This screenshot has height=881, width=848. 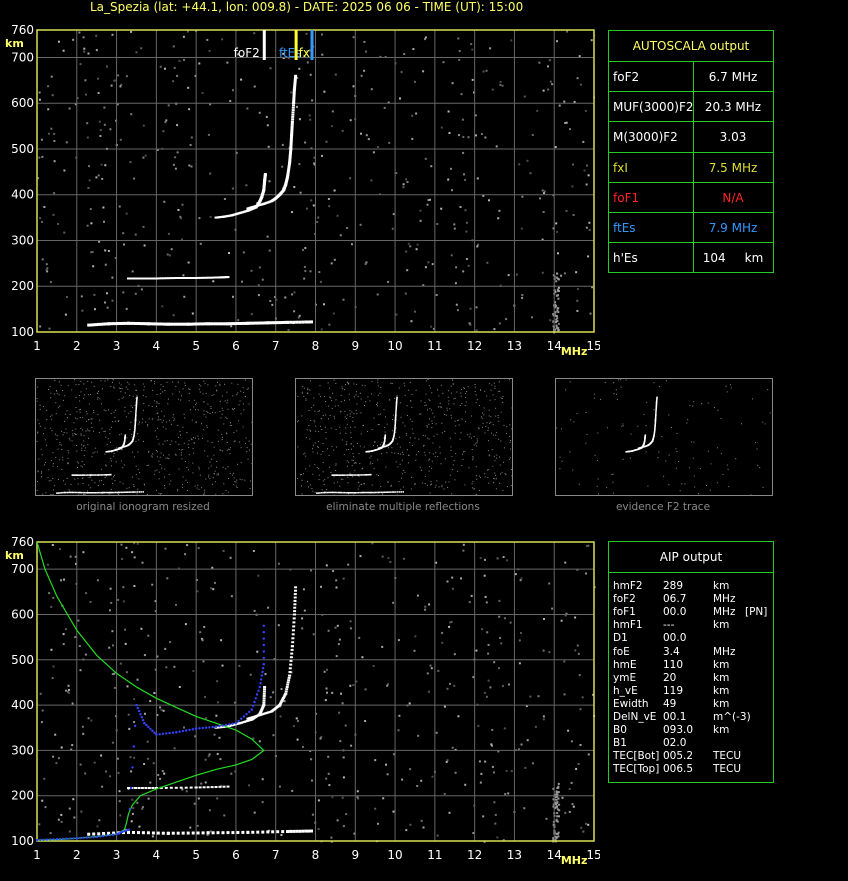 What do you see at coordinates (22, 614) in the screenshot?
I see `y-tick-label: 600` at bounding box center [22, 614].